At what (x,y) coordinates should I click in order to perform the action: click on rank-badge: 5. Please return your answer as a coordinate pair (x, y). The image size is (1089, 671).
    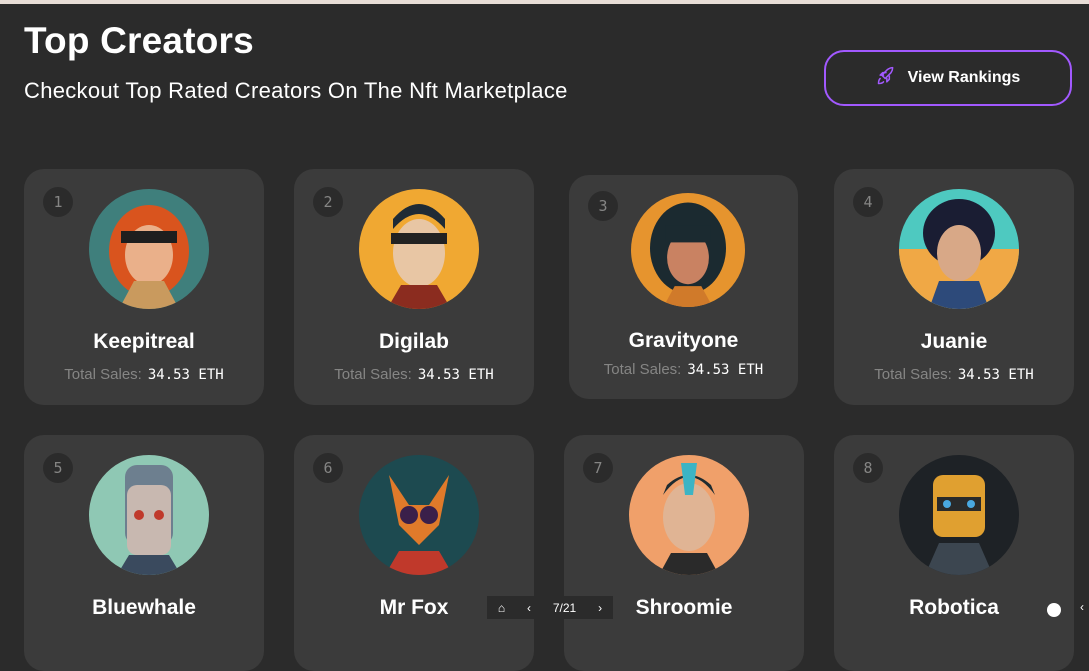
    Looking at the image, I should click on (58, 468).